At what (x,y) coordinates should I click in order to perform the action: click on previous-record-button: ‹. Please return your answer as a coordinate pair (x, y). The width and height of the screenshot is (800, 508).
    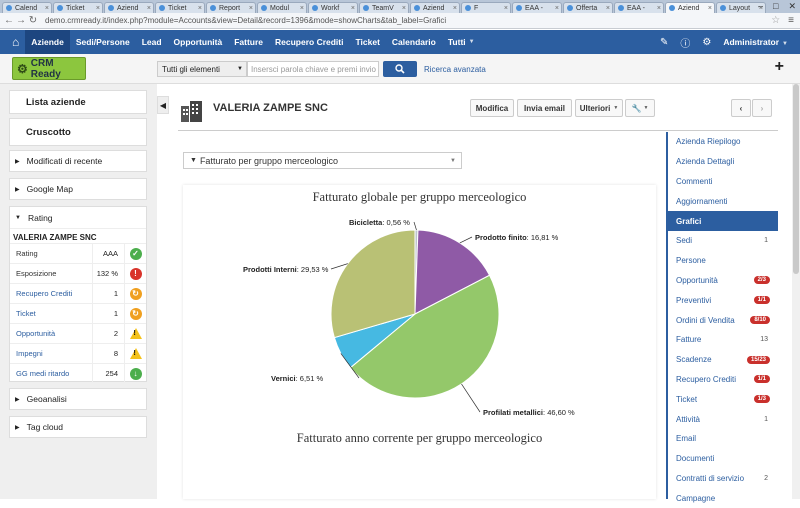
    Looking at the image, I should click on (741, 108).